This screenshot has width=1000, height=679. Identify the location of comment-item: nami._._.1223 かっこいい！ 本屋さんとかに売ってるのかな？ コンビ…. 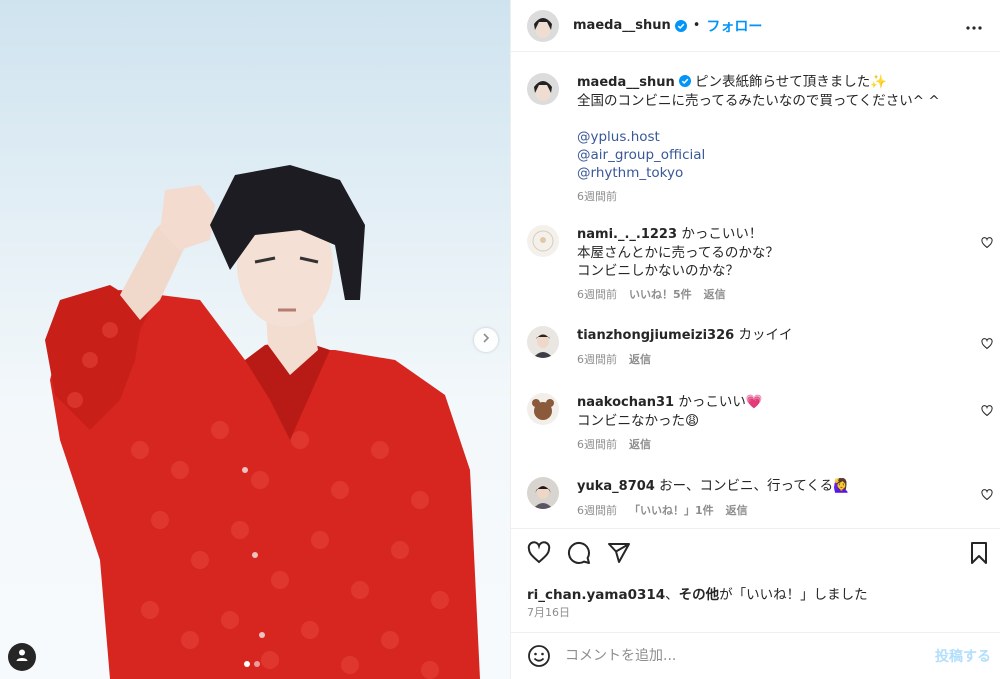
(763, 263).